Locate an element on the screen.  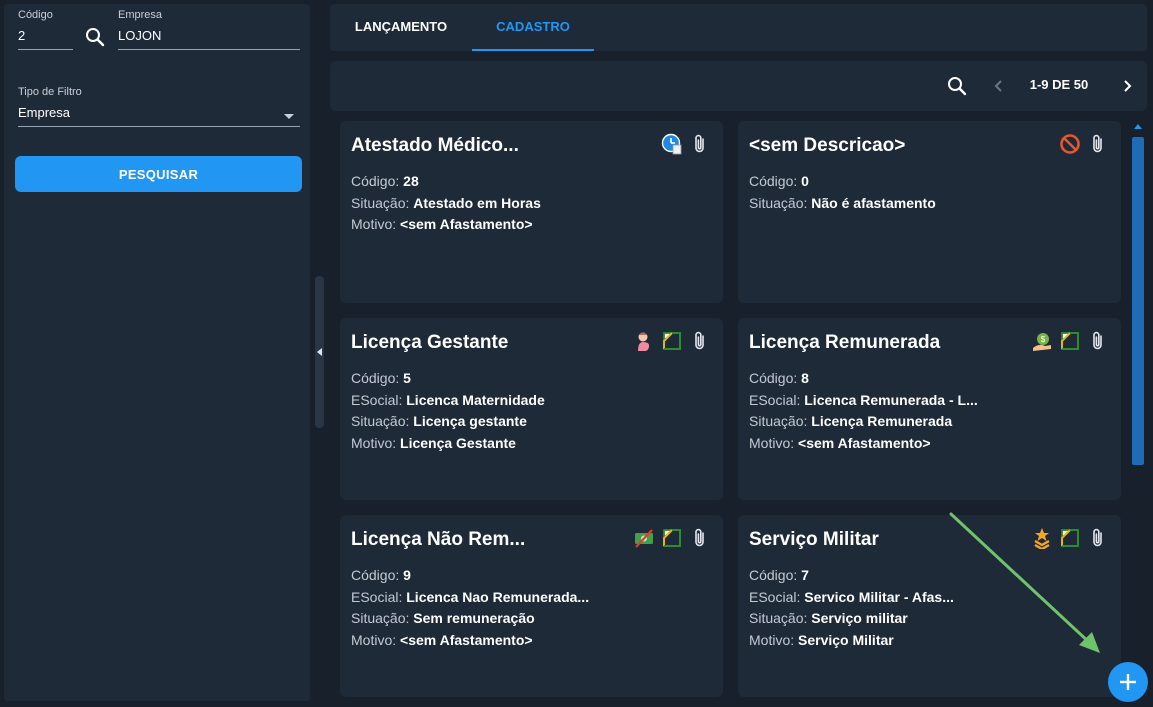
chevron-right-icon is located at coordinates (1127, 86).